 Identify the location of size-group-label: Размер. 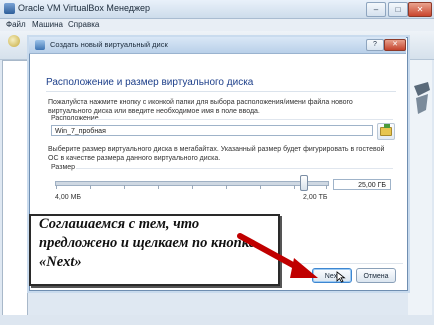
(63, 167).